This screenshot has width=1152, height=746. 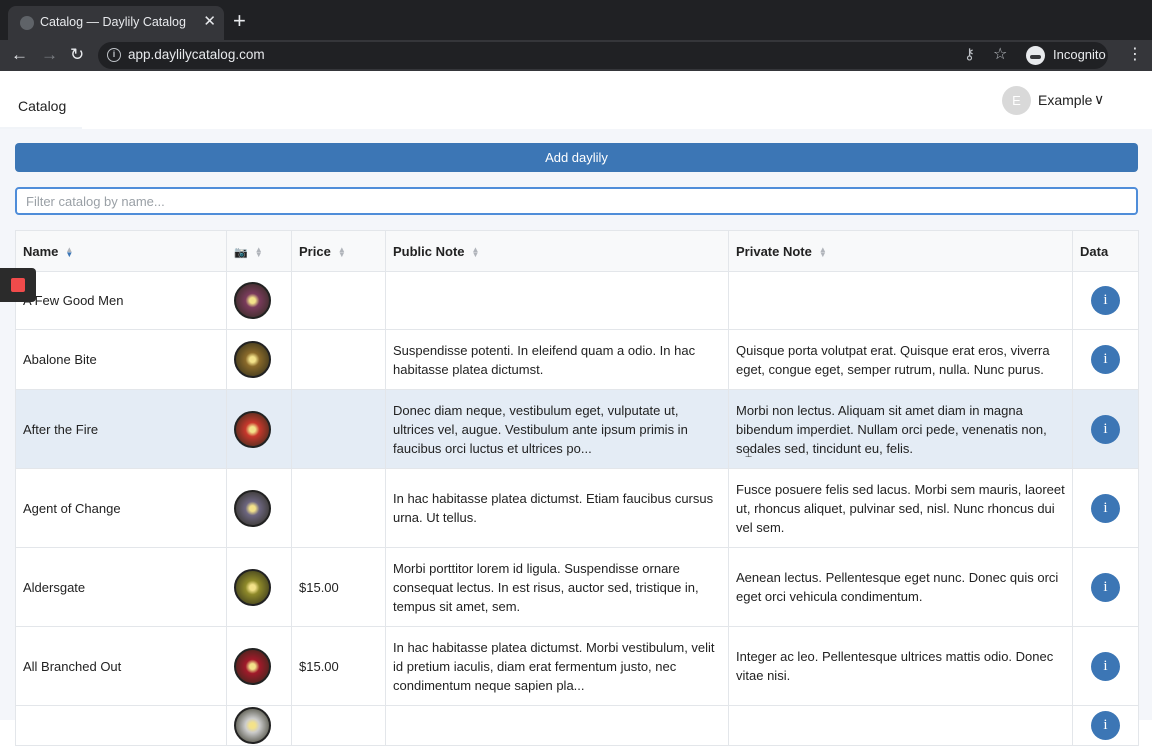 What do you see at coordinates (196, 54) in the screenshot?
I see `url-text: app.daylilycatalog.com` at bounding box center [196, 54].